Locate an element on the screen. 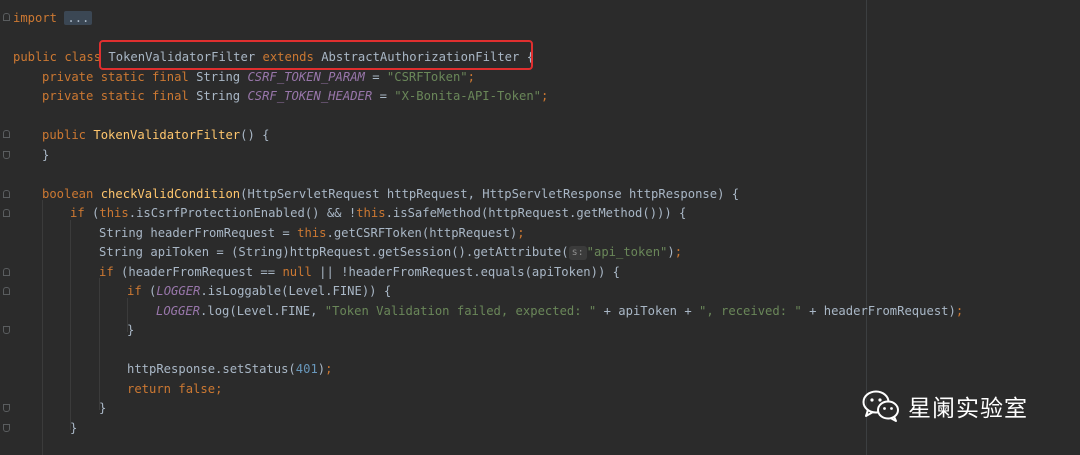  code-text: (headerFromRequest == is located at coordinates (198, 272).